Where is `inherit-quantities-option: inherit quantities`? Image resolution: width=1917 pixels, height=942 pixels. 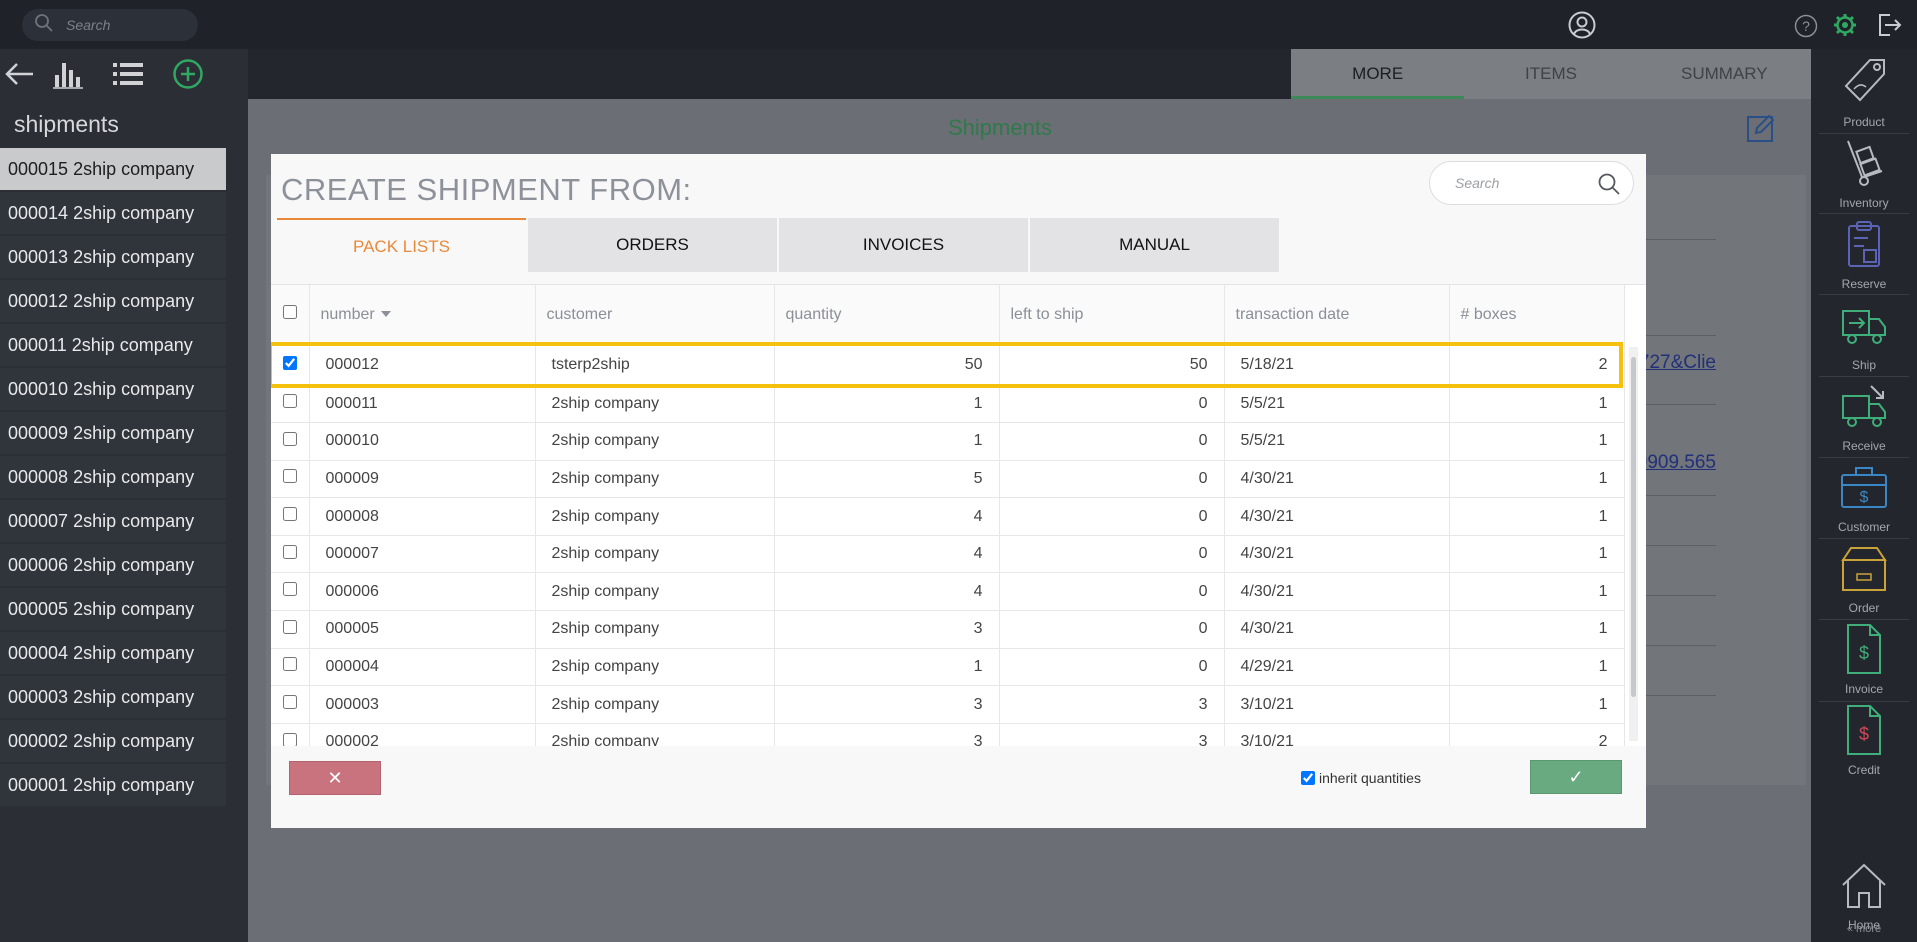
inherit-quantities-option: inherit quantities is located at coordinates (1361, 778).